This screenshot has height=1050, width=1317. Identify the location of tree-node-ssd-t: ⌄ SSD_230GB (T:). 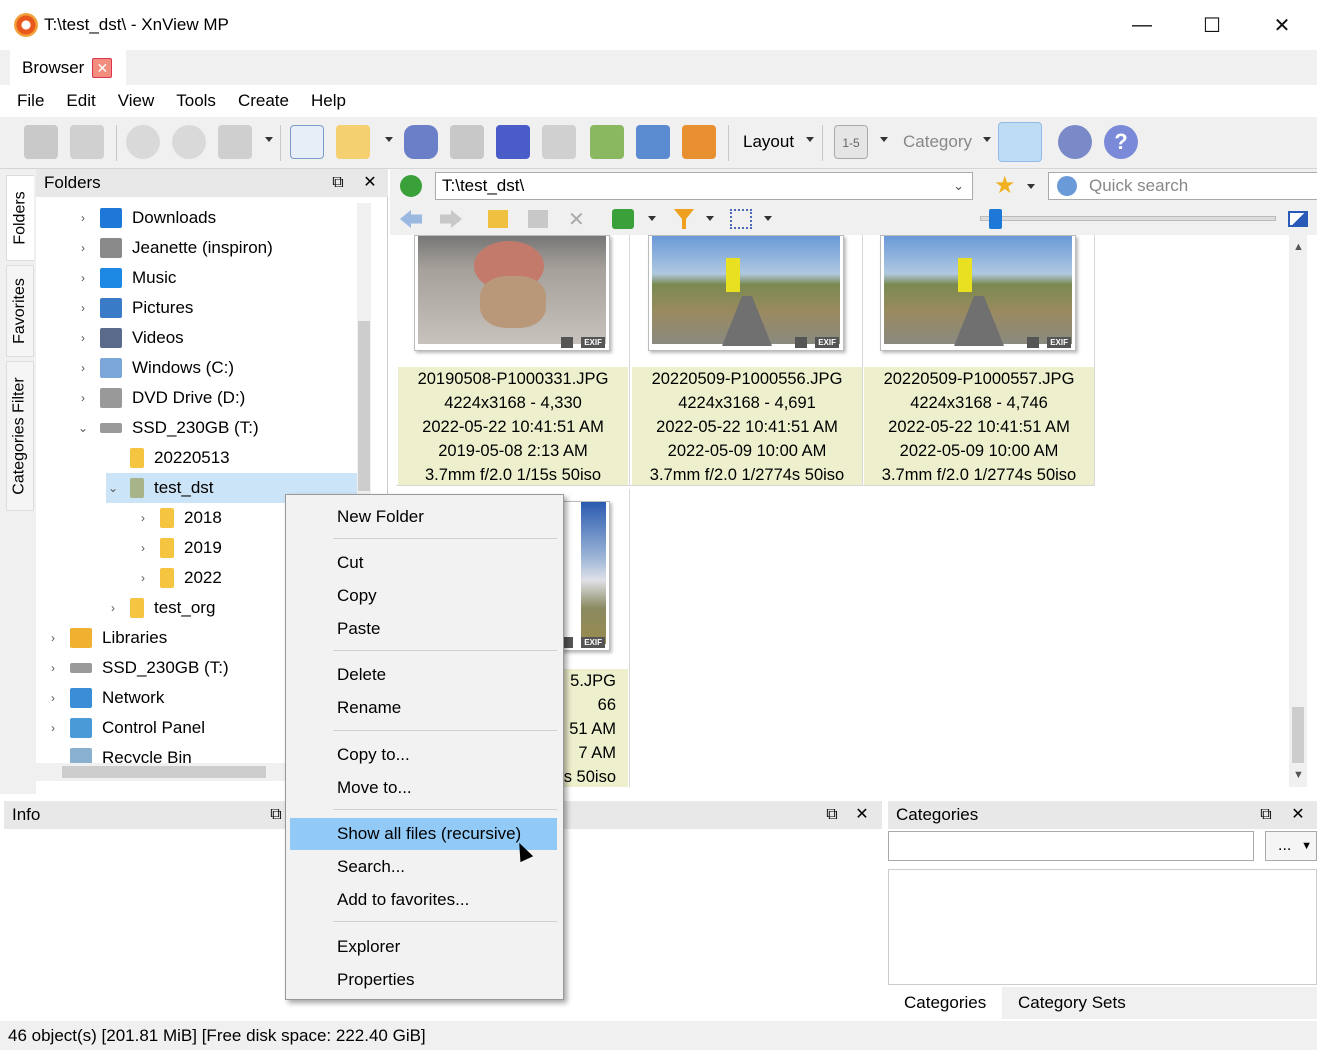
(167, 428).